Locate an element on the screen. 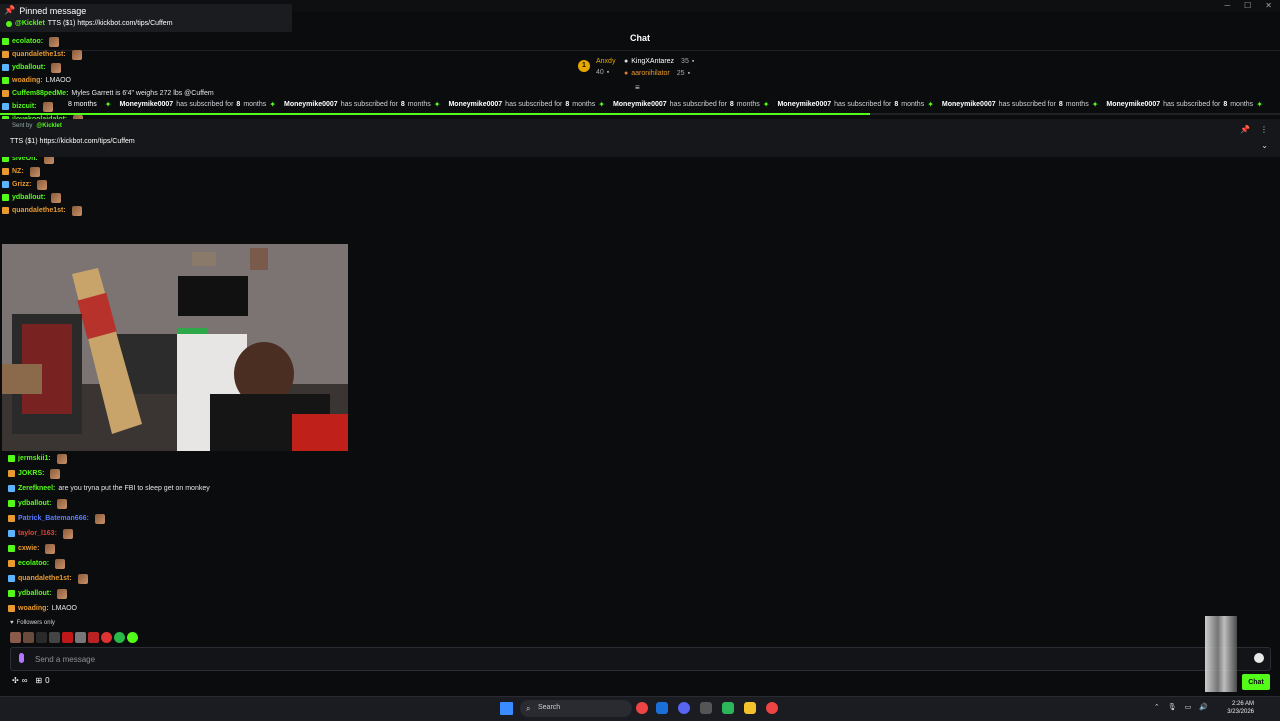 This screenshot has height=721, width=1280. search-icon: ⌕ is located at coordinates (528, 708).